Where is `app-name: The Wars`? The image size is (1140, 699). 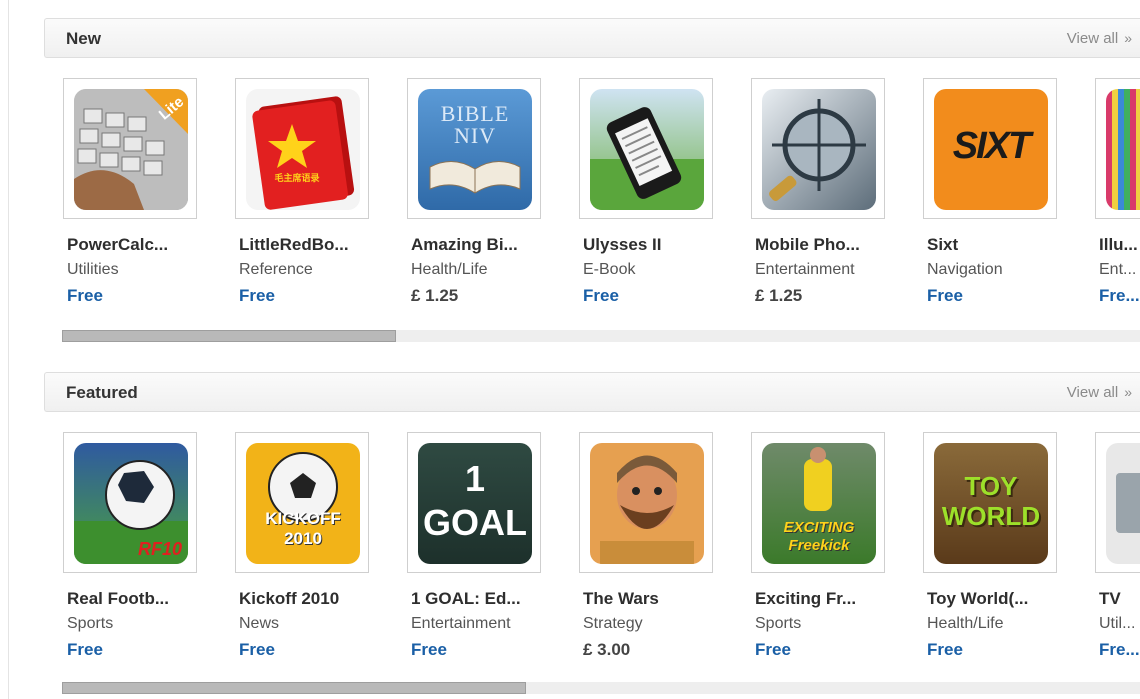 app-name: The Wars is located at coordinates (621, 599).